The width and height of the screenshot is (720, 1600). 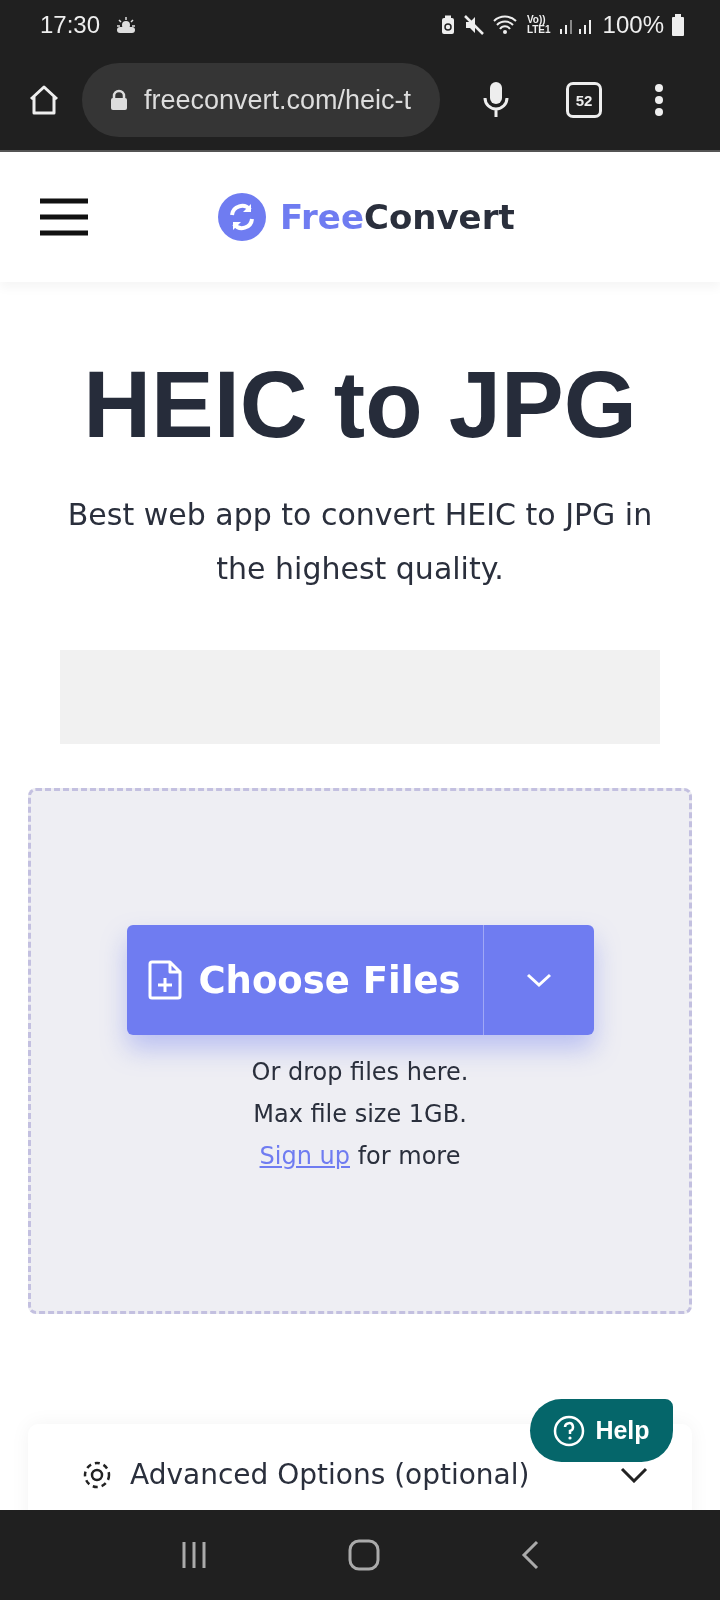 I want to click on battery-saver-icon, so click(x=447, y=25).